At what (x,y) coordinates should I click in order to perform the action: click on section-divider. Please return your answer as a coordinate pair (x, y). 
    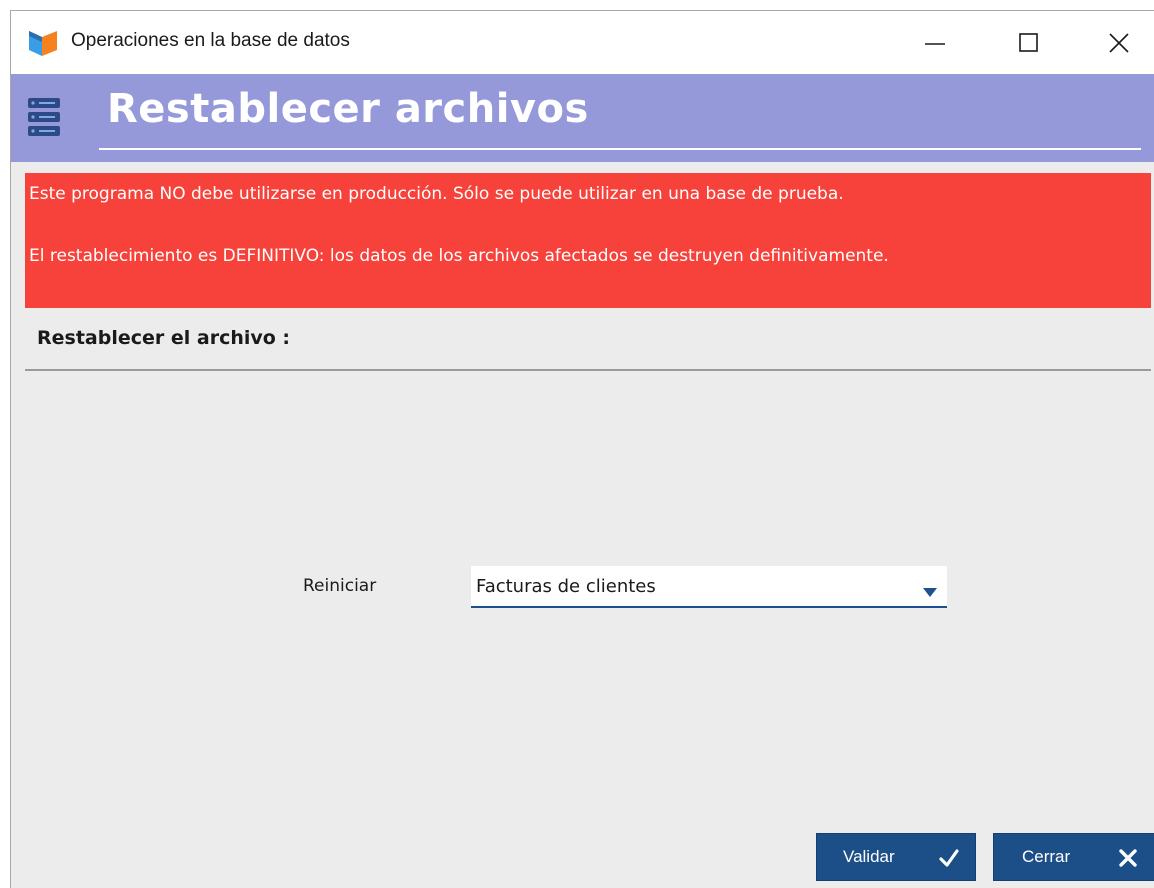
    Looking at the image, I should click on (588, 370).